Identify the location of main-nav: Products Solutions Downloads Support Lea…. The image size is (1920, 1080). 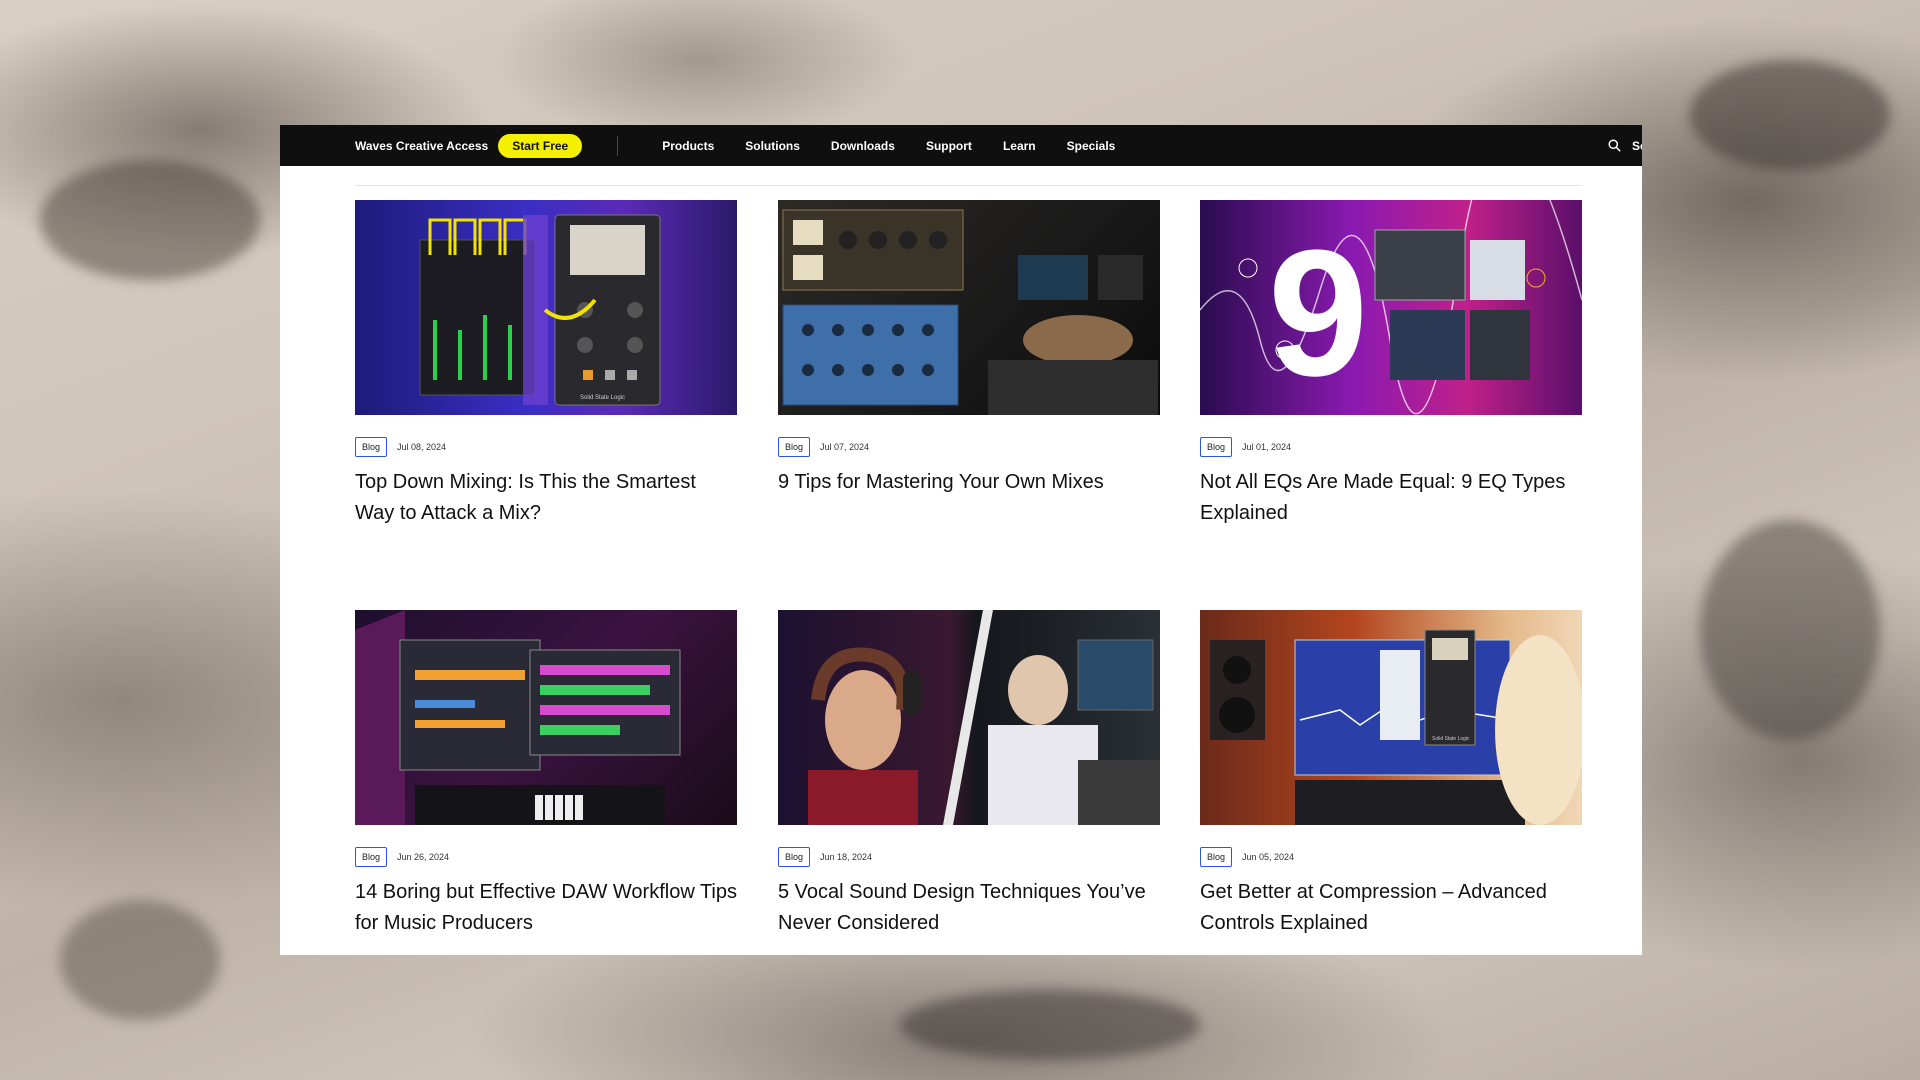
(904, 146).